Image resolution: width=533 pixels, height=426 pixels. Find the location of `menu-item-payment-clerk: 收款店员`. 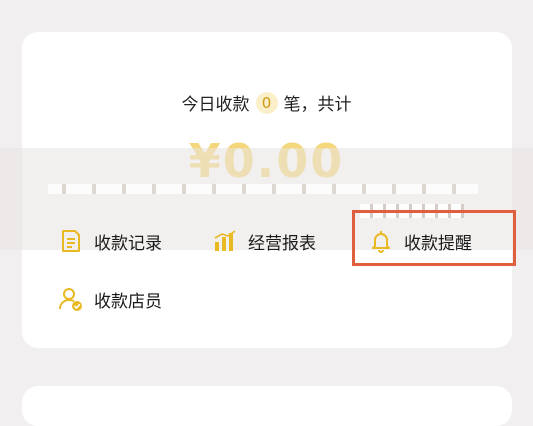

menu-item-payment-clerk: 收款店员 is located at coordinates (110, 299).